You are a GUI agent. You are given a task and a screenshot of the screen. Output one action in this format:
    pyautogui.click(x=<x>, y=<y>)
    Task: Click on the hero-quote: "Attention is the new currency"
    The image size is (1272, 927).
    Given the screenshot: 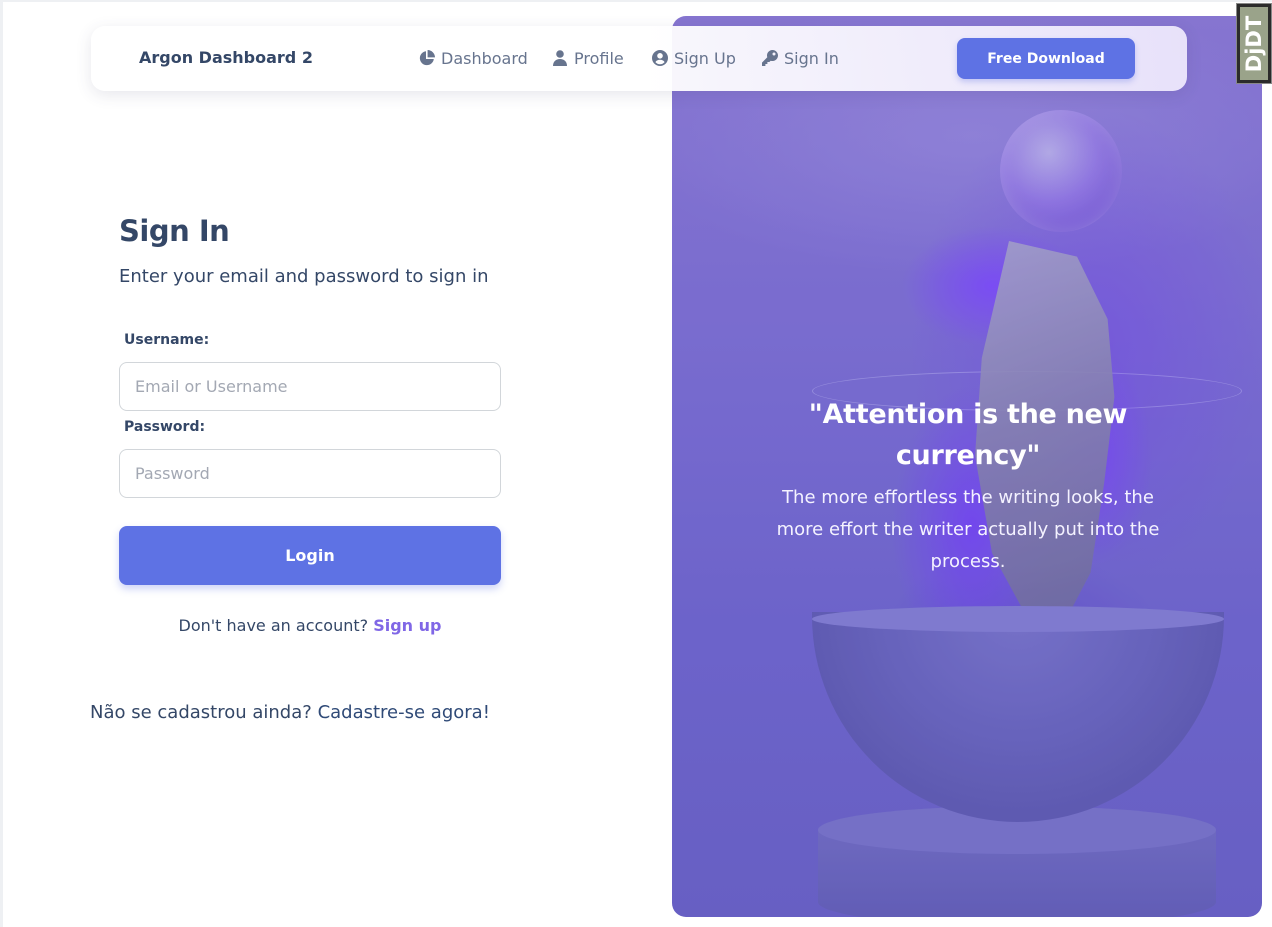 What is the action you would take?
    pyautogui.click(x=968, y=435)
    